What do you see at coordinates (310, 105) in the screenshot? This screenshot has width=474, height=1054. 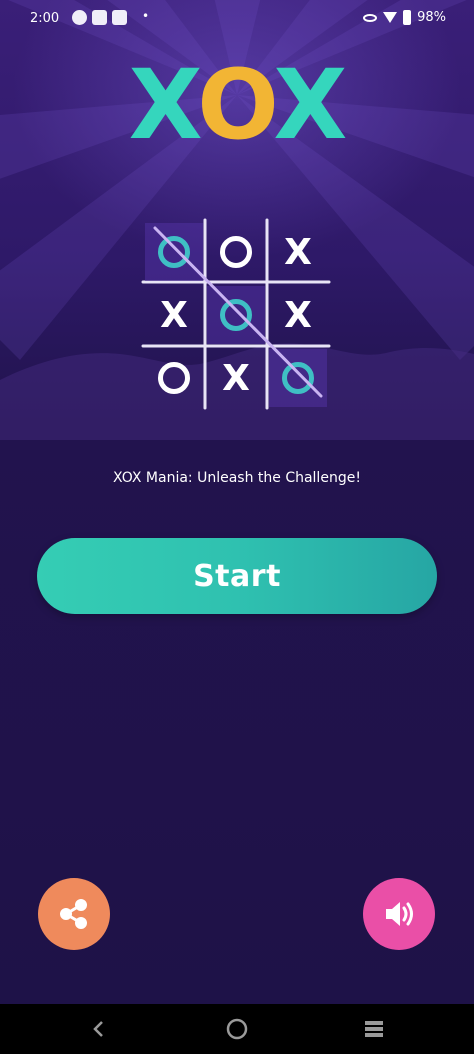 I see `logo-letter-x-right: X` at bounding box center [310, 105].